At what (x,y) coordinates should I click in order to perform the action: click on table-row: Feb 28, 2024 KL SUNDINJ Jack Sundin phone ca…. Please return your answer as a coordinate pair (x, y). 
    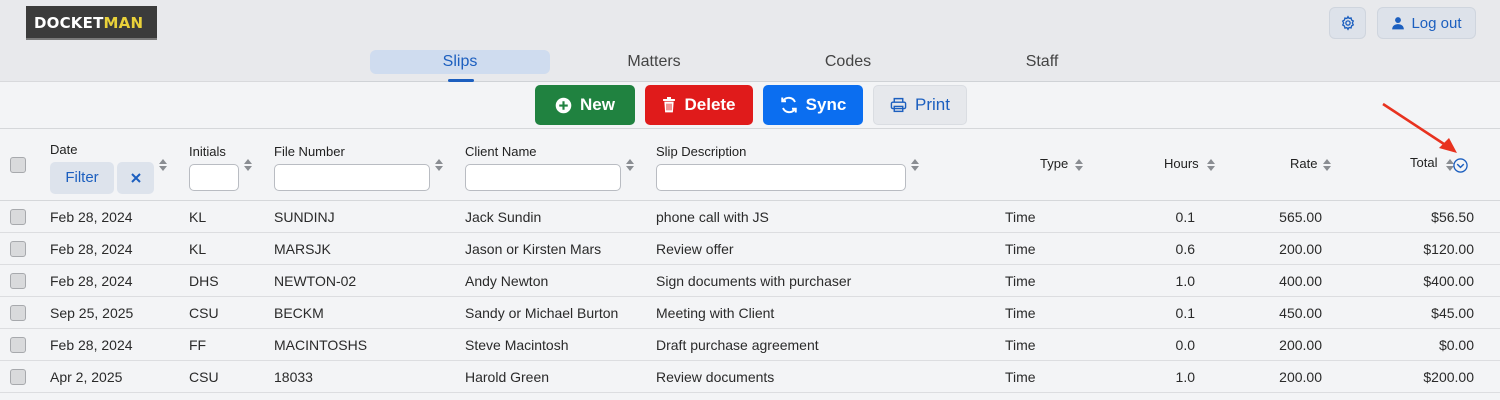
    Looking at the image, I should click on (750, 217).